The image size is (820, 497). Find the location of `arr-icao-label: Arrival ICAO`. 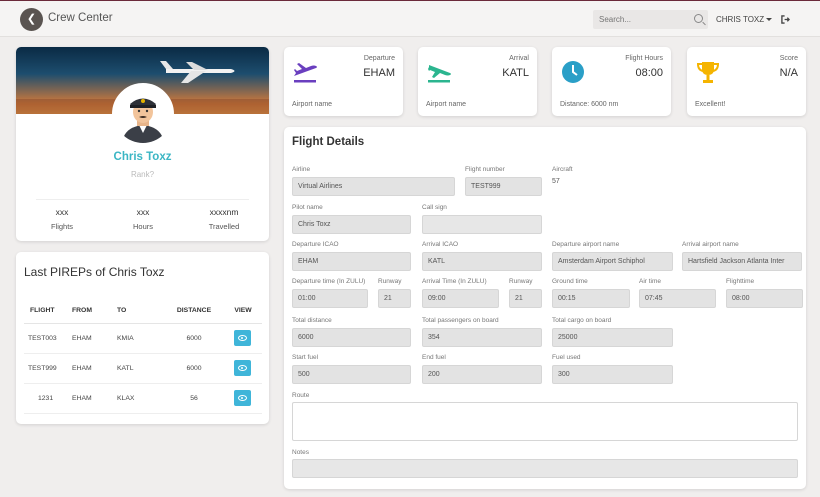

arr-icao-label: Arrival ICAO is located at coordinates (440, 244).